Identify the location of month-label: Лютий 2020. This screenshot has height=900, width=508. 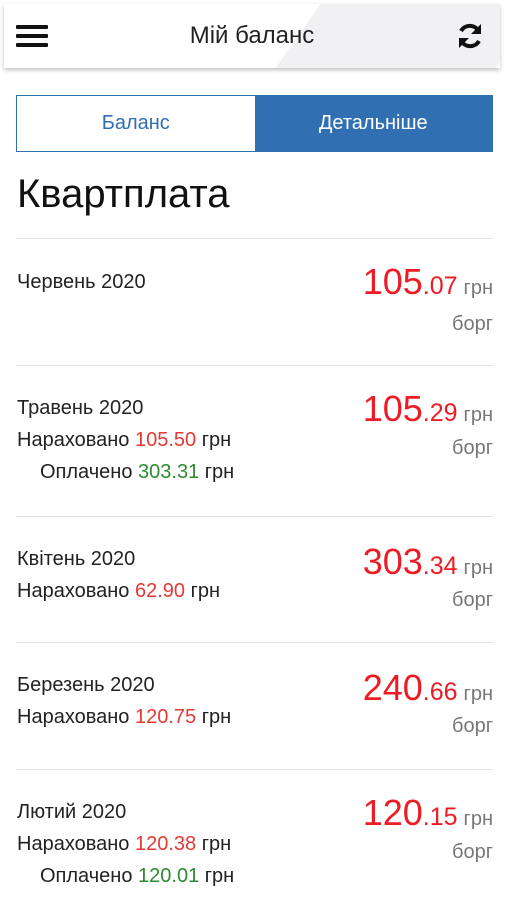
(72, 812).